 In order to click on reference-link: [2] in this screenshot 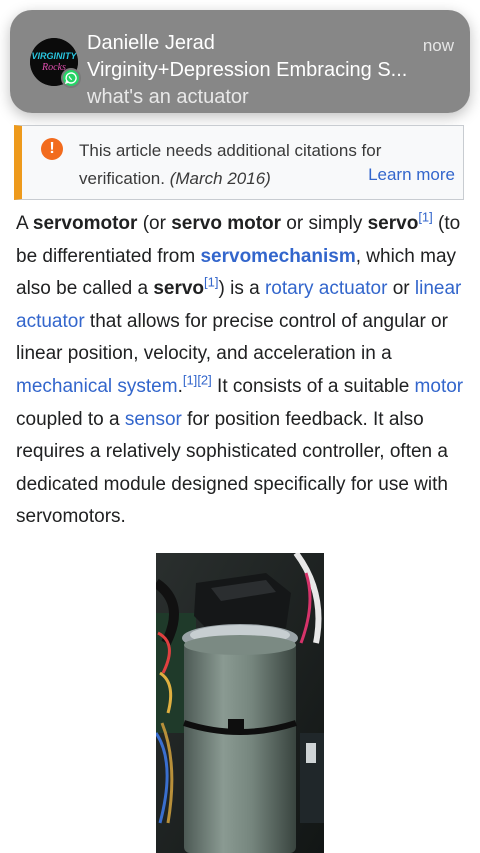, I will do `click(204, 380)`.